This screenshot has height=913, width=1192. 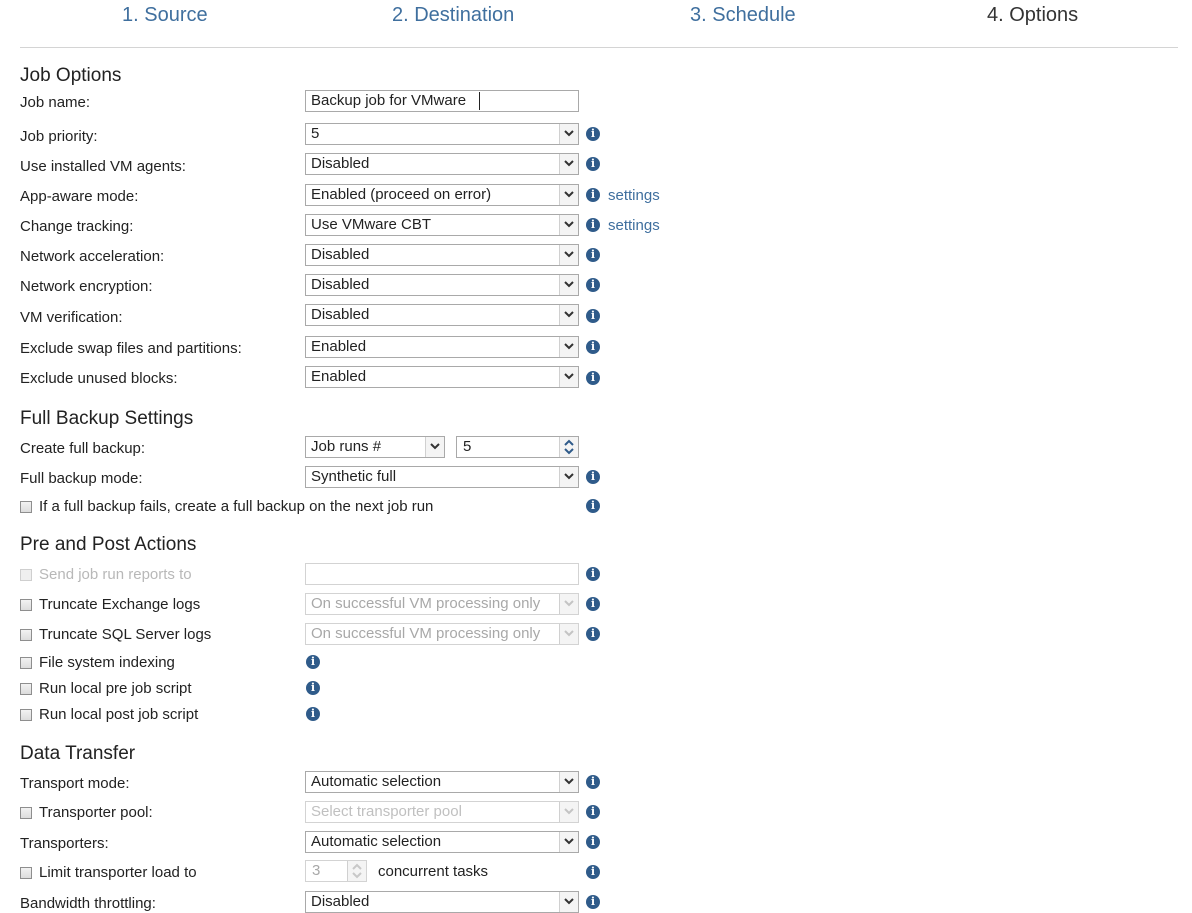 What do you see at coordinates (71, 75) in the screenshot?
I see `job-options-title: Job Options` at bounding box center [71, 75].